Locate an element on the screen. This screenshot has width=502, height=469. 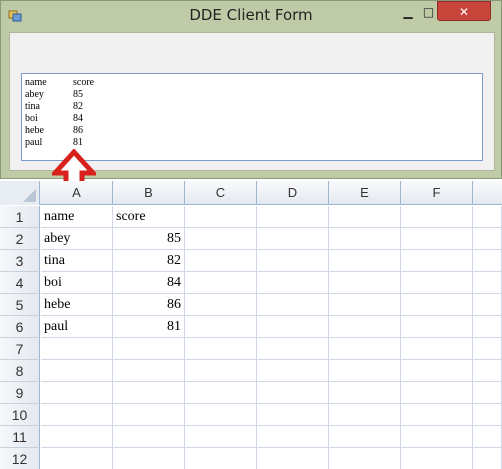
column-header-d: D is located at coordinates (293, 193).